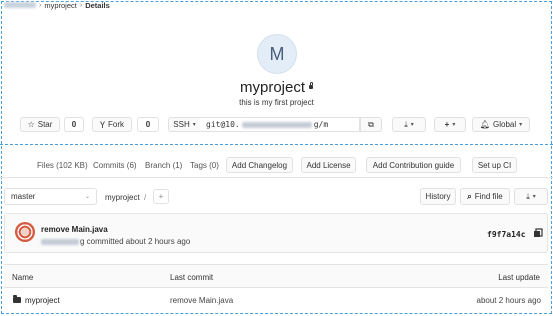  What do you see at coordinates (277, 54) in the screenshot?
I see `project-avatar: M` at bounding box center [277, 54].